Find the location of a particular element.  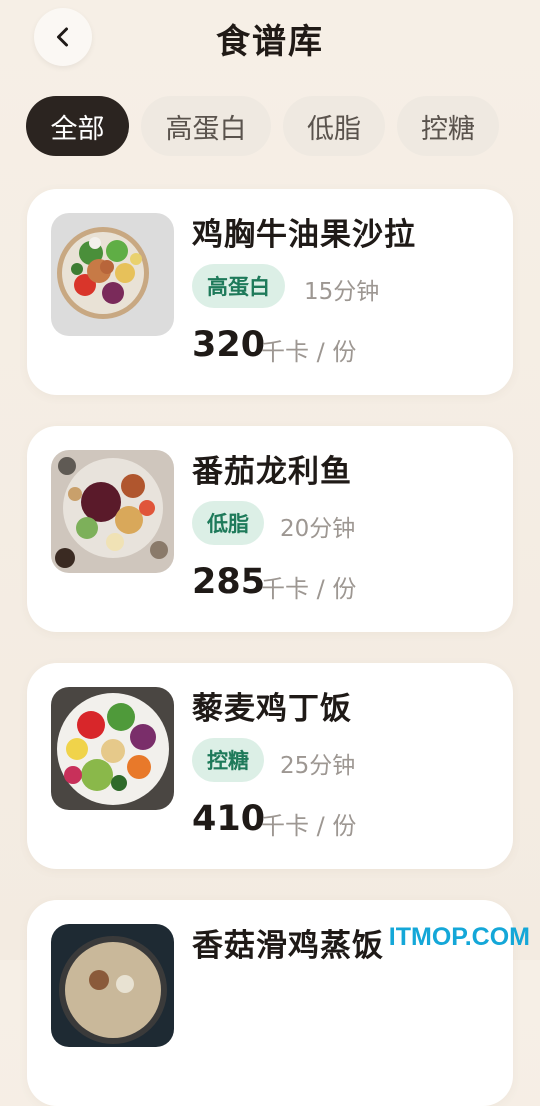

calories-value: 410 is located at coordinates (229, 819).